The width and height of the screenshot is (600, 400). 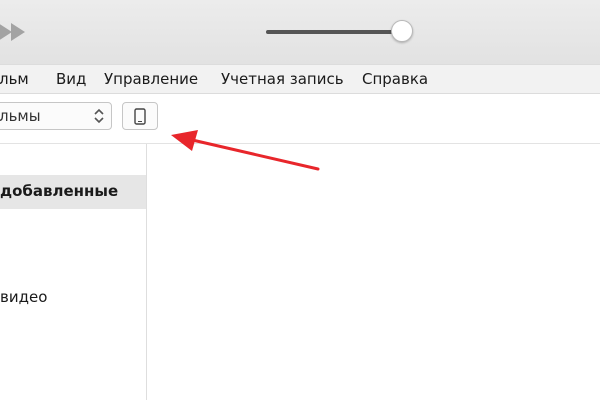 I want to click on sidebar-item-label: видео, so click(x=24, y=297).